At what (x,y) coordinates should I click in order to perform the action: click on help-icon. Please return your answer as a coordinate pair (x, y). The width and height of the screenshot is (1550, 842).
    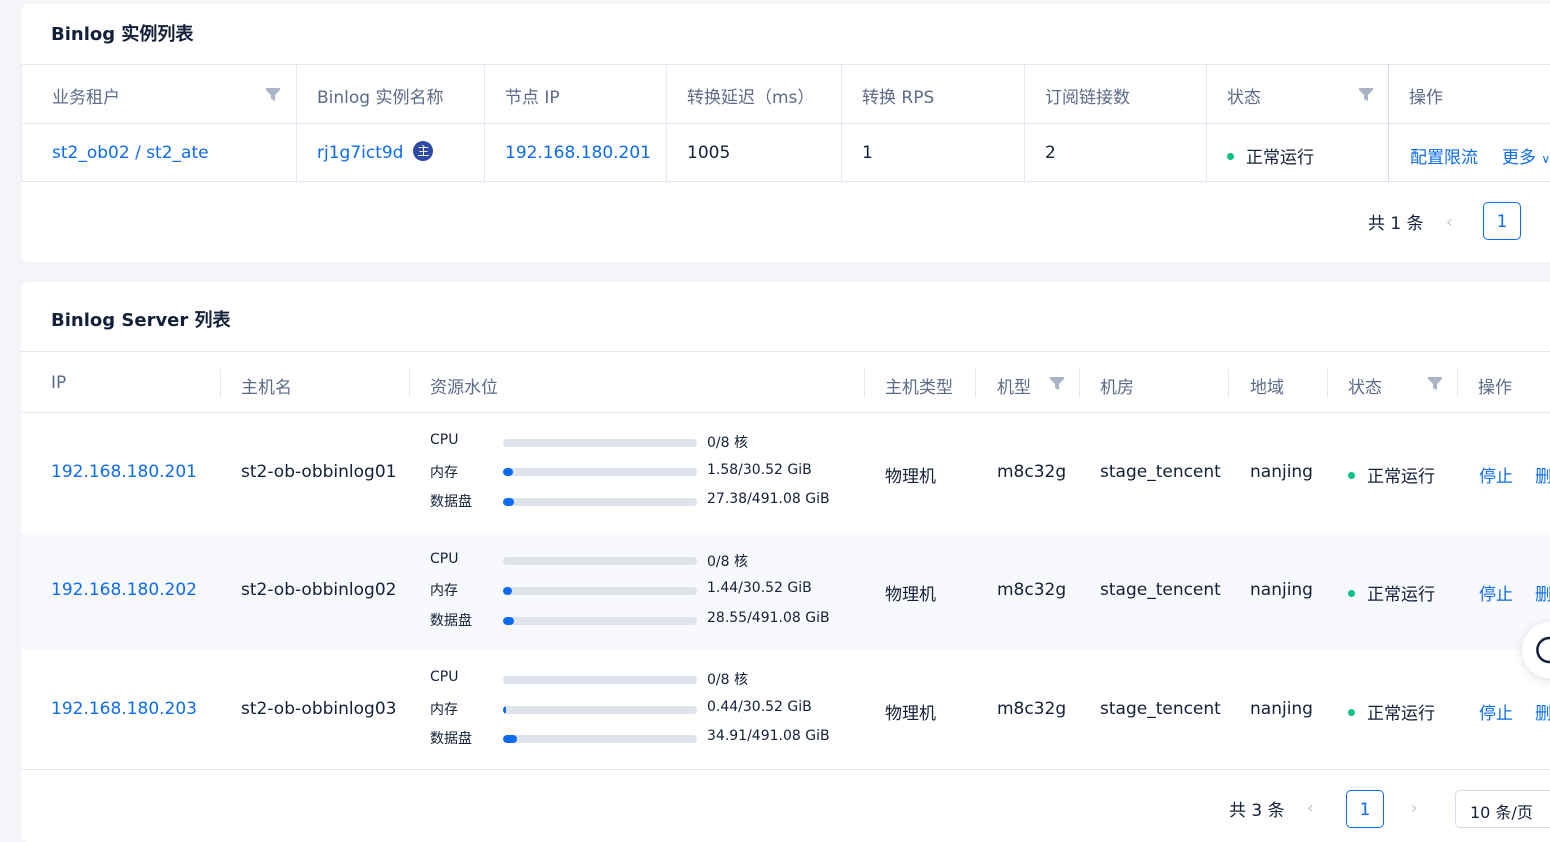
    Looking at the image, I should click on (1543, 650).